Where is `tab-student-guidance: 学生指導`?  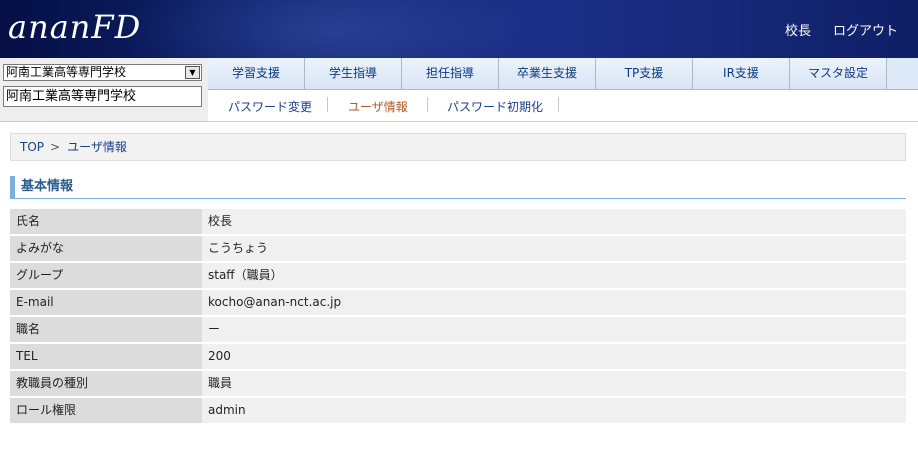 tab-student-guidance: 学生指導 is located at coordinates (353, 73).